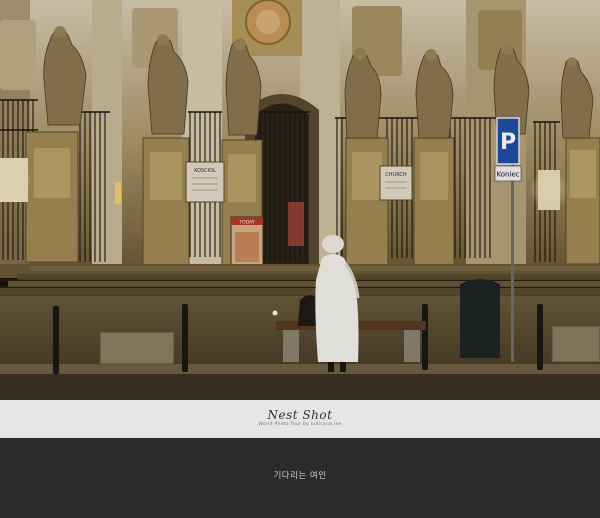  What do you see at coordinates (300, 415) in the screenshot?
I see `watermark-title: Nest Shot` at bounding box center [300, 415].